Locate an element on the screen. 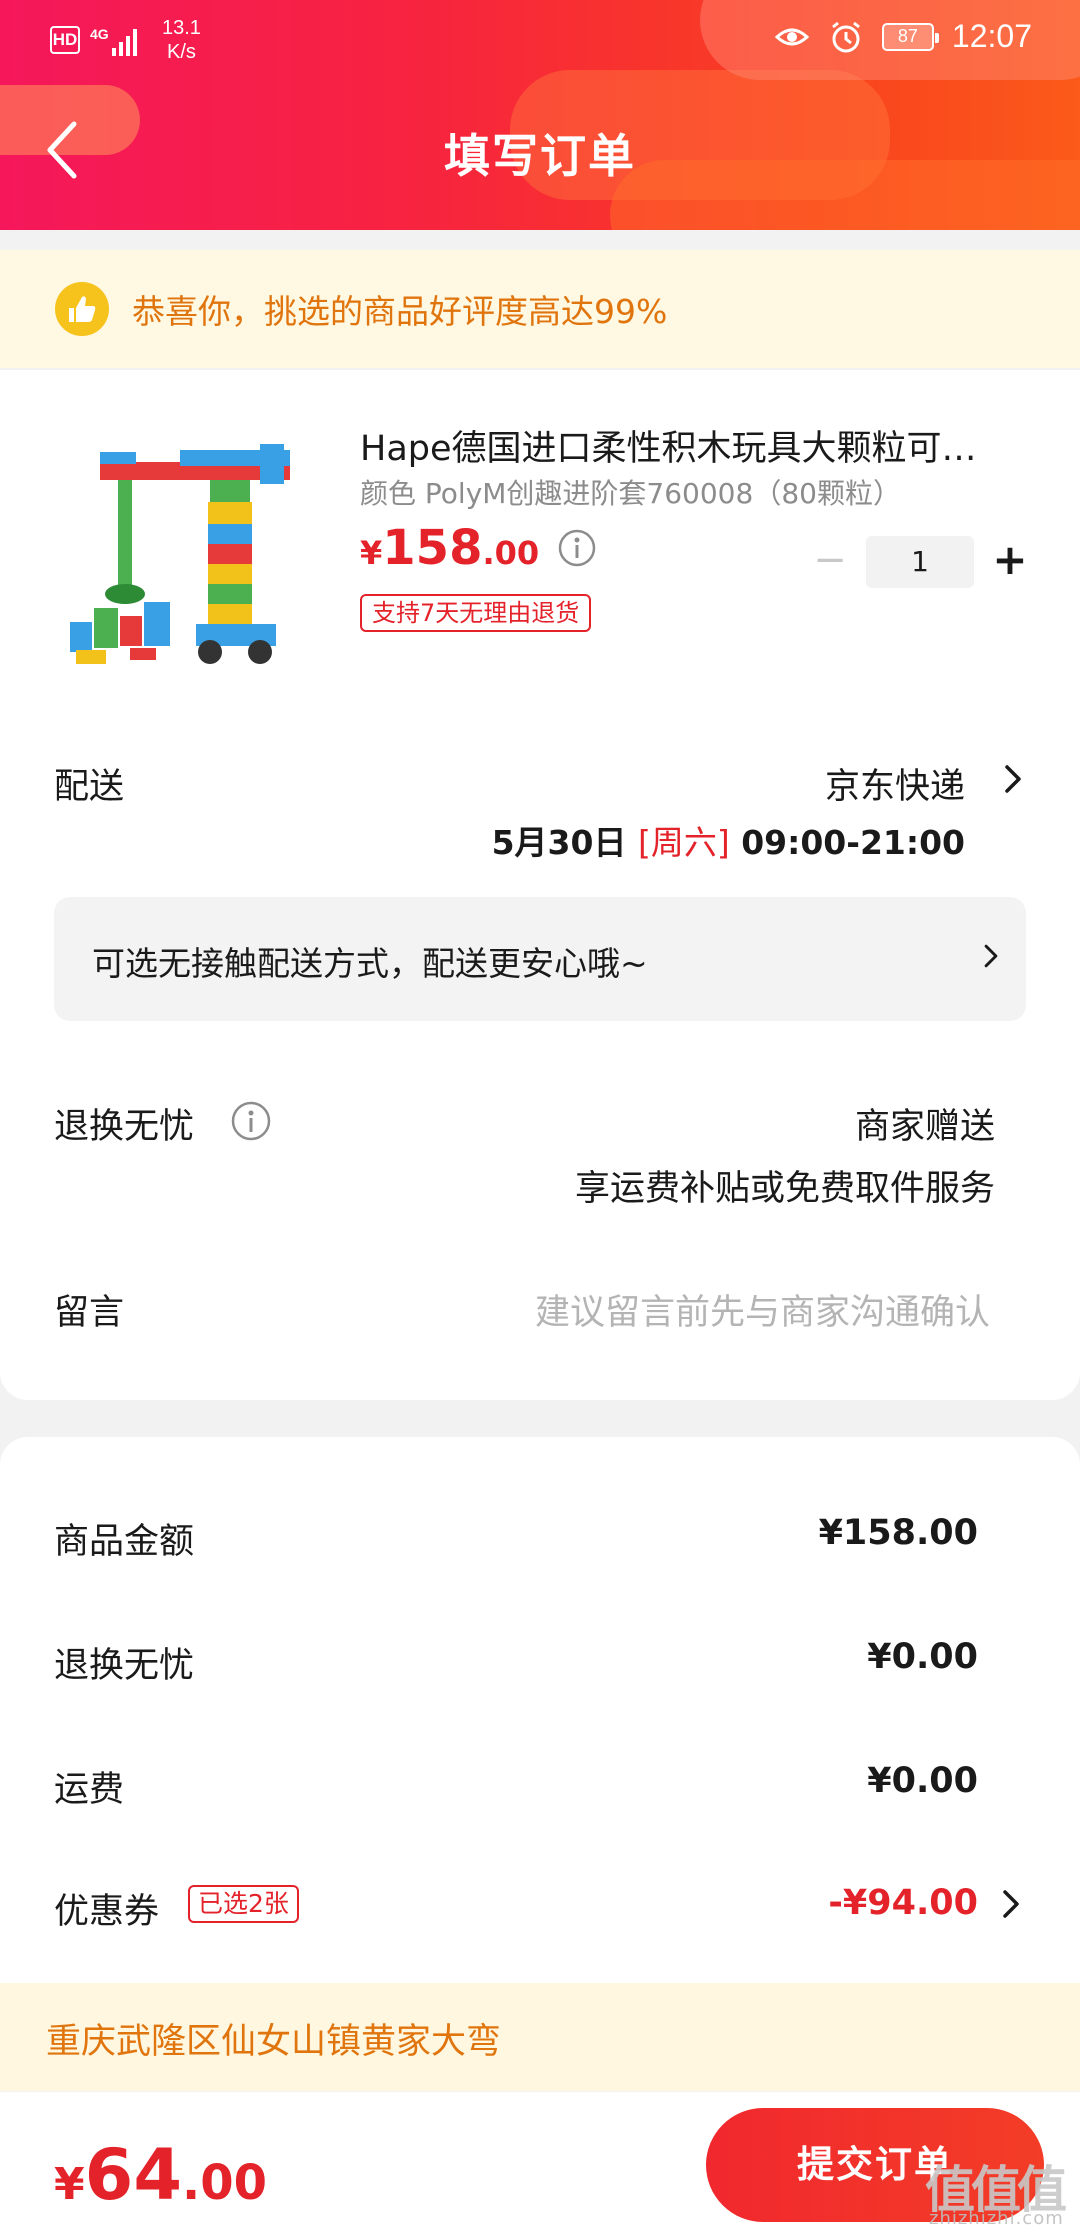 This screenshot has width=1080, height=2240. signal-icon: 4G is located at coordinates (118, 42).